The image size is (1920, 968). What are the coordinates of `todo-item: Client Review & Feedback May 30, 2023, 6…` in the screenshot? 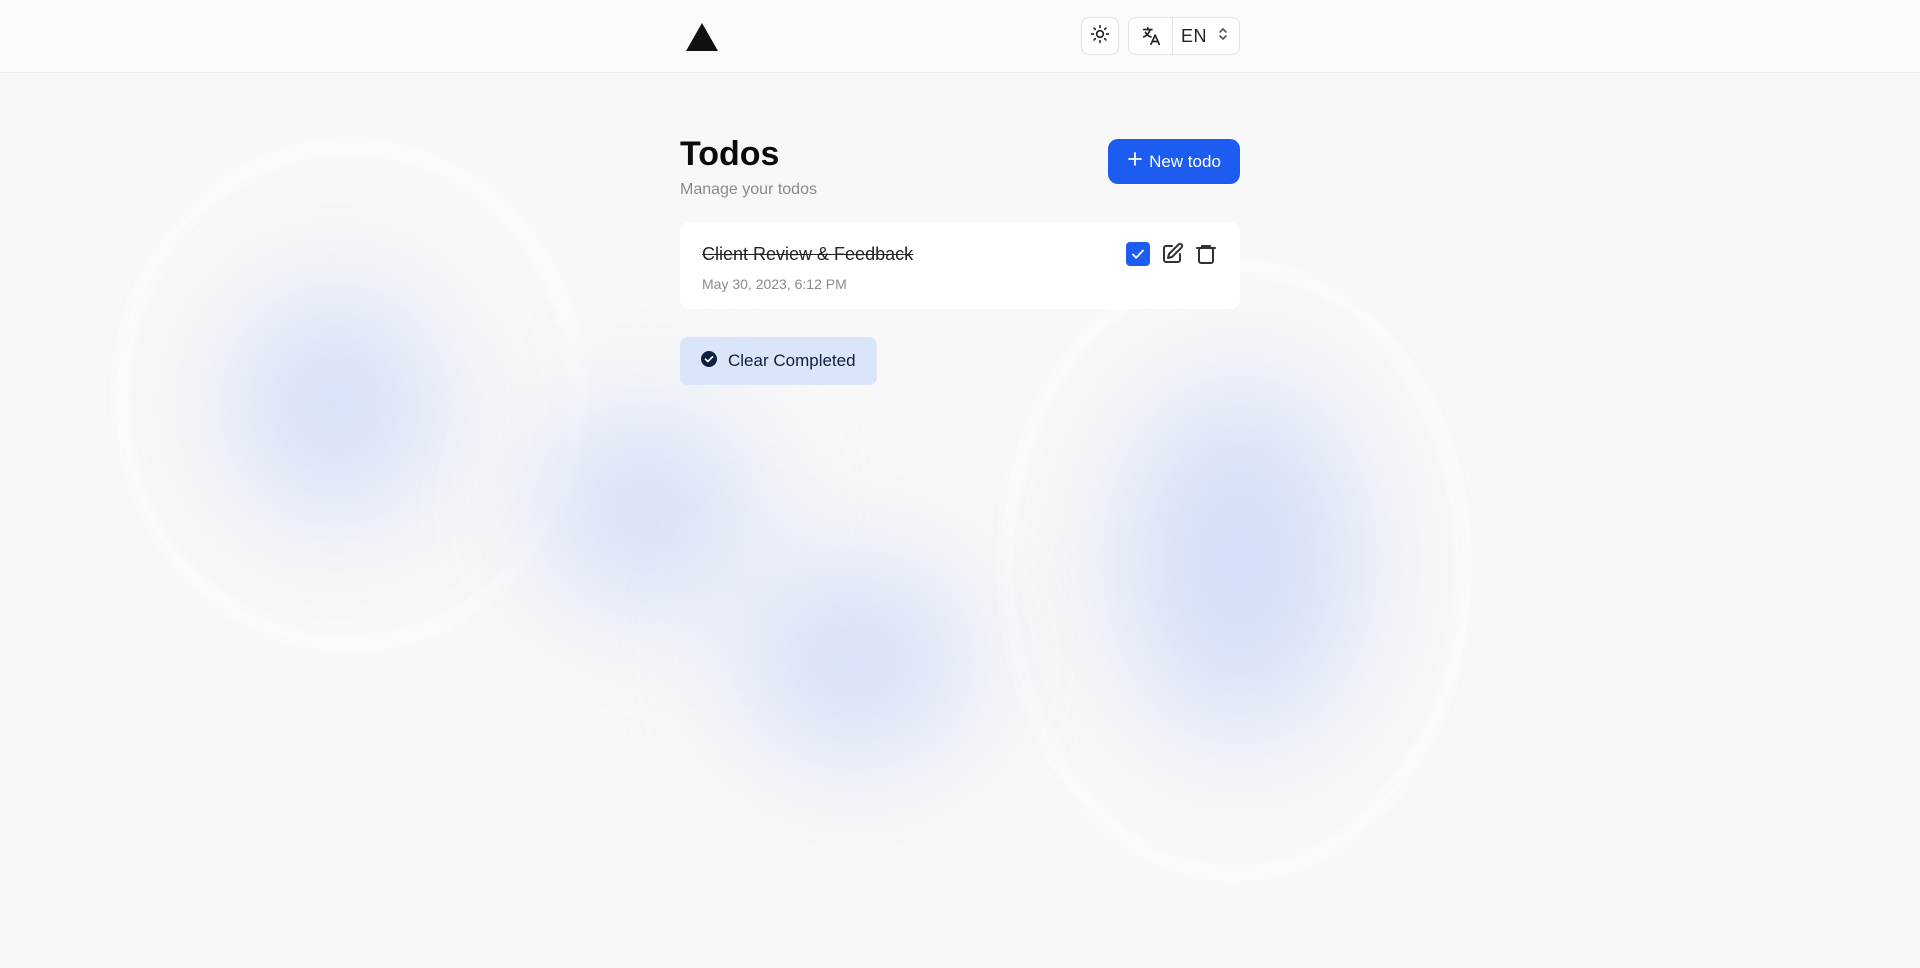 It's located at (960, 265).